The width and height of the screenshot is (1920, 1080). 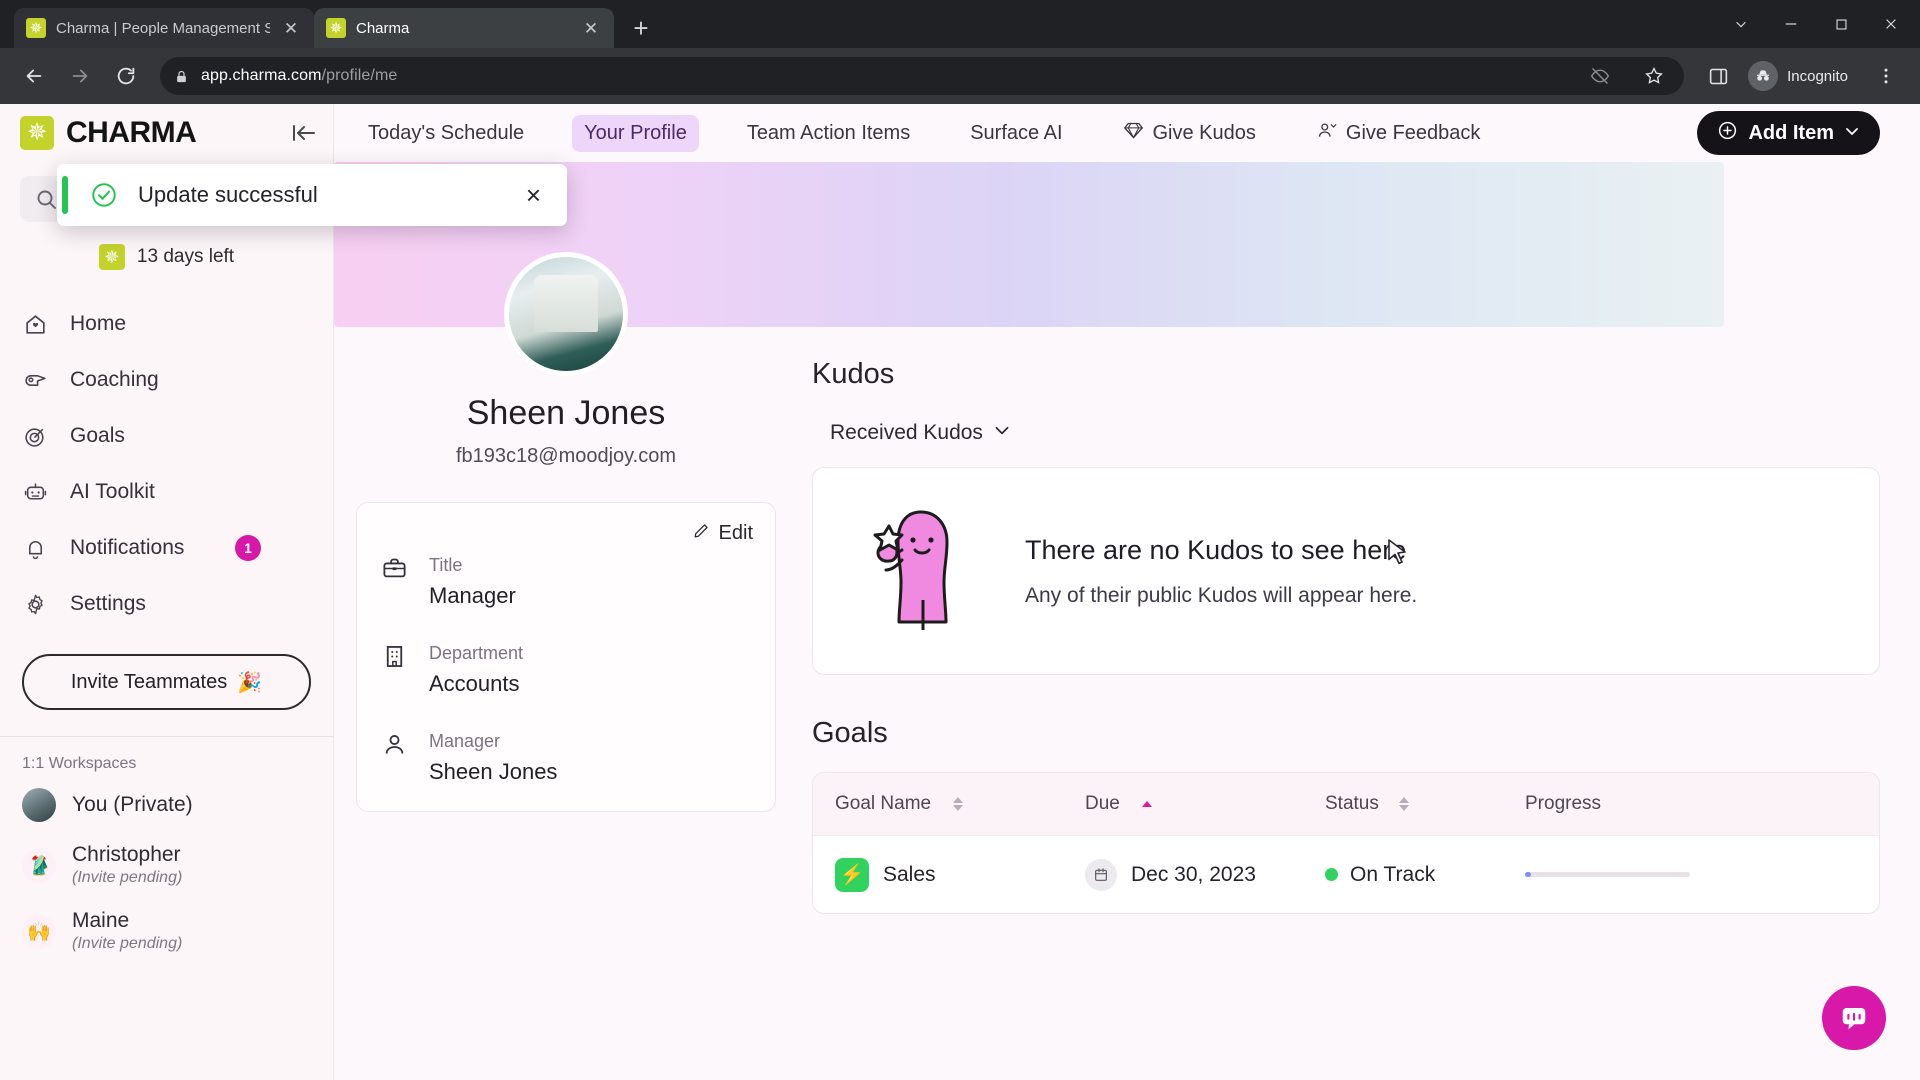 I want to click on column-header-goal-name: Goal Name, so click(x=960, y=804).